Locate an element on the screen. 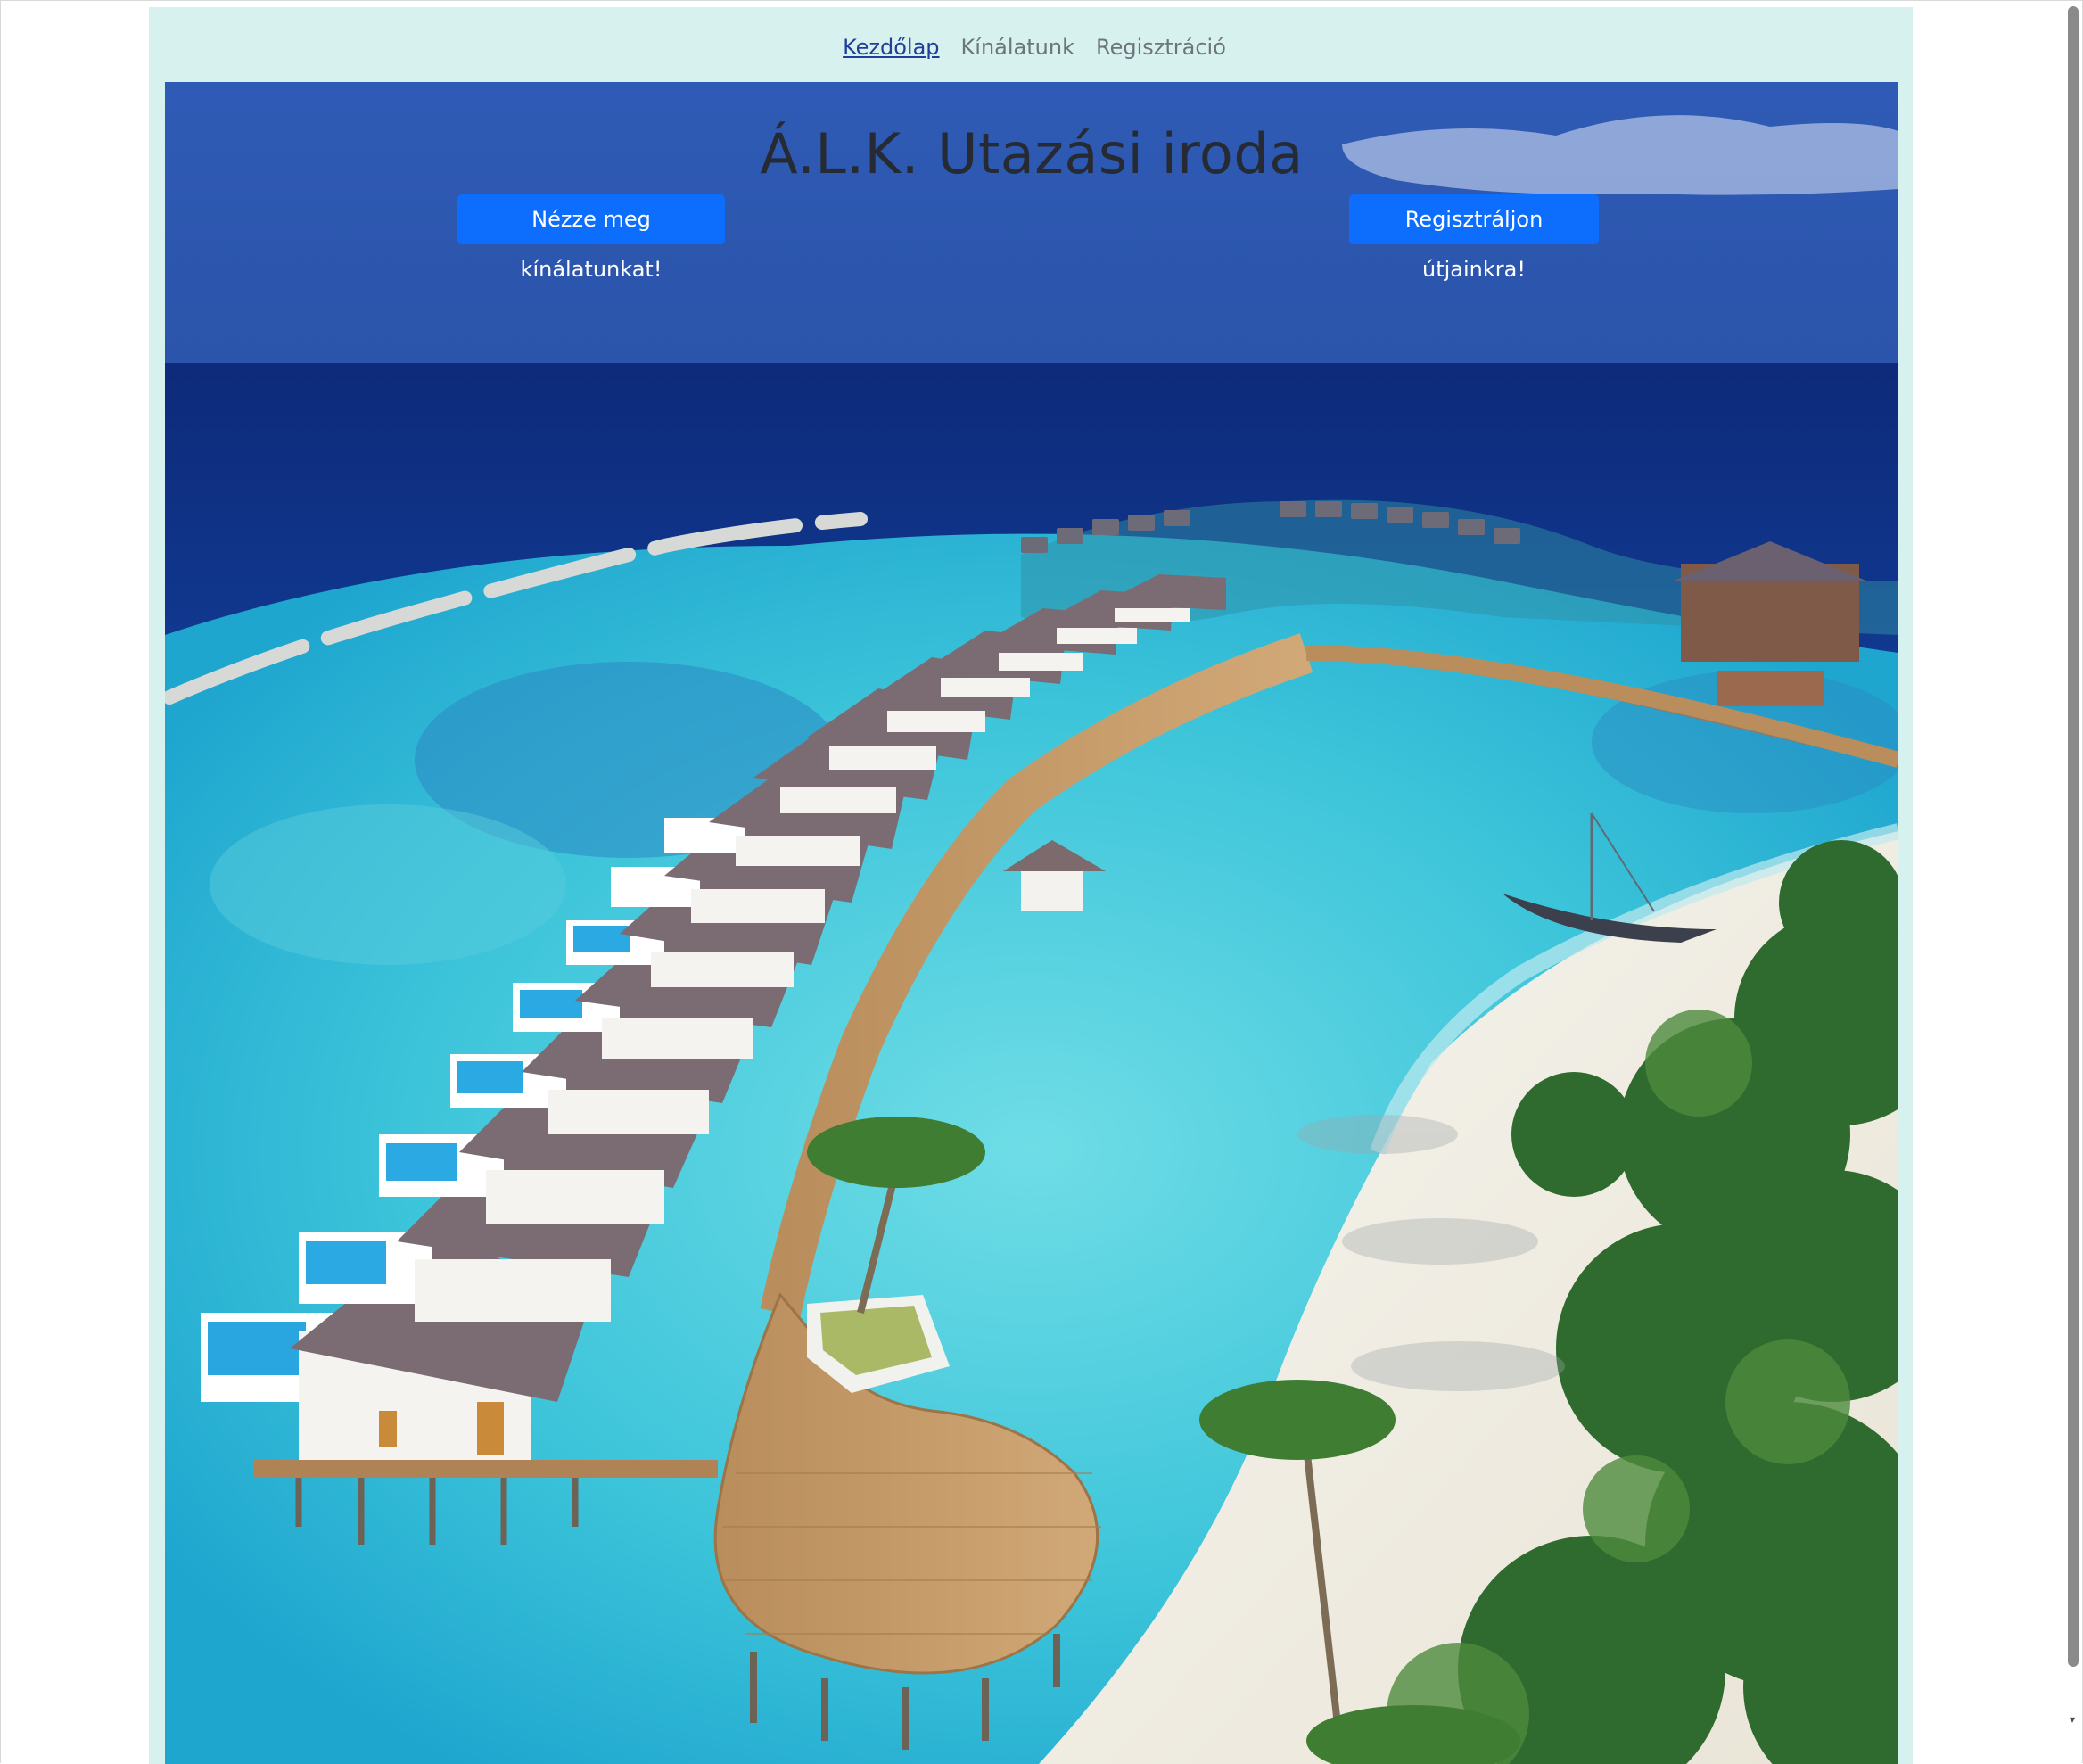  nav-item-home: Kezdőlap is located at coordinates (891, 47).